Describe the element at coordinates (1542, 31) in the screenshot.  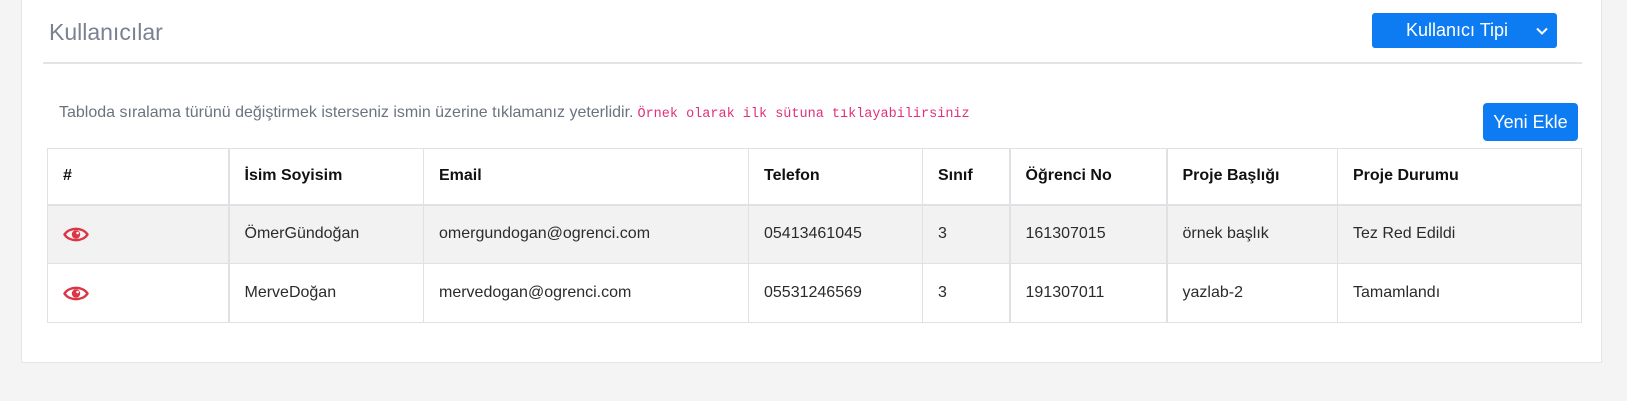
I see `chevron-down-icon` at that location.